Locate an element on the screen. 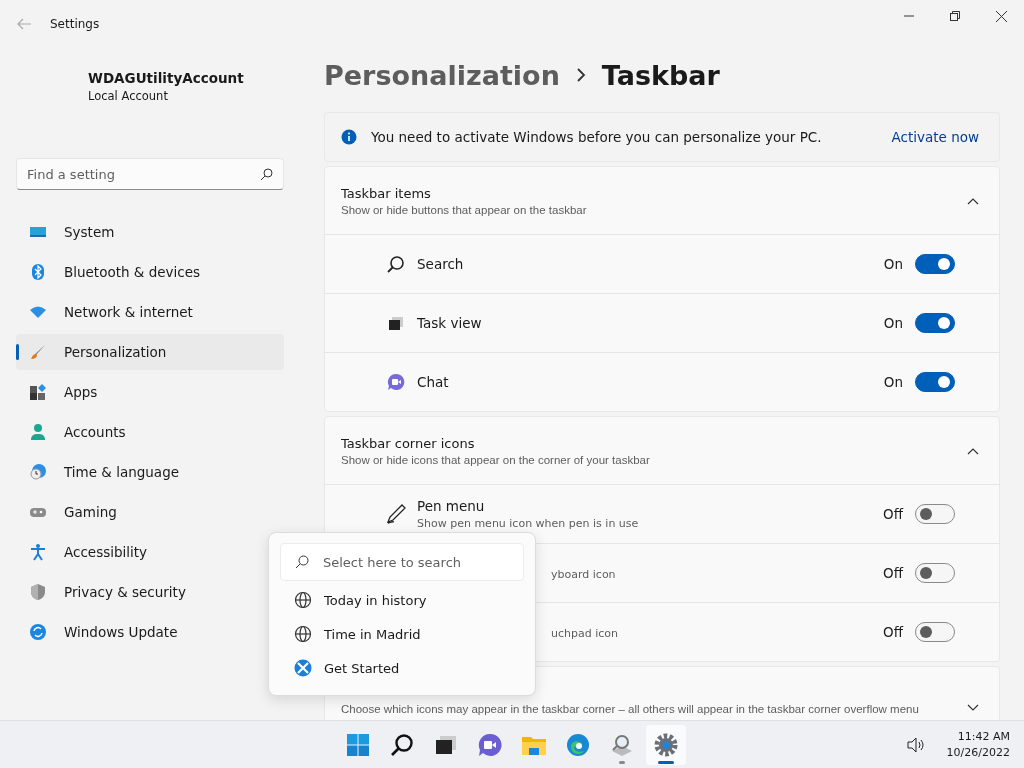 The height and width of the screenshot is (768, 1024). breadcrumb-item: Taskbar is located at coordinates (660, 75).